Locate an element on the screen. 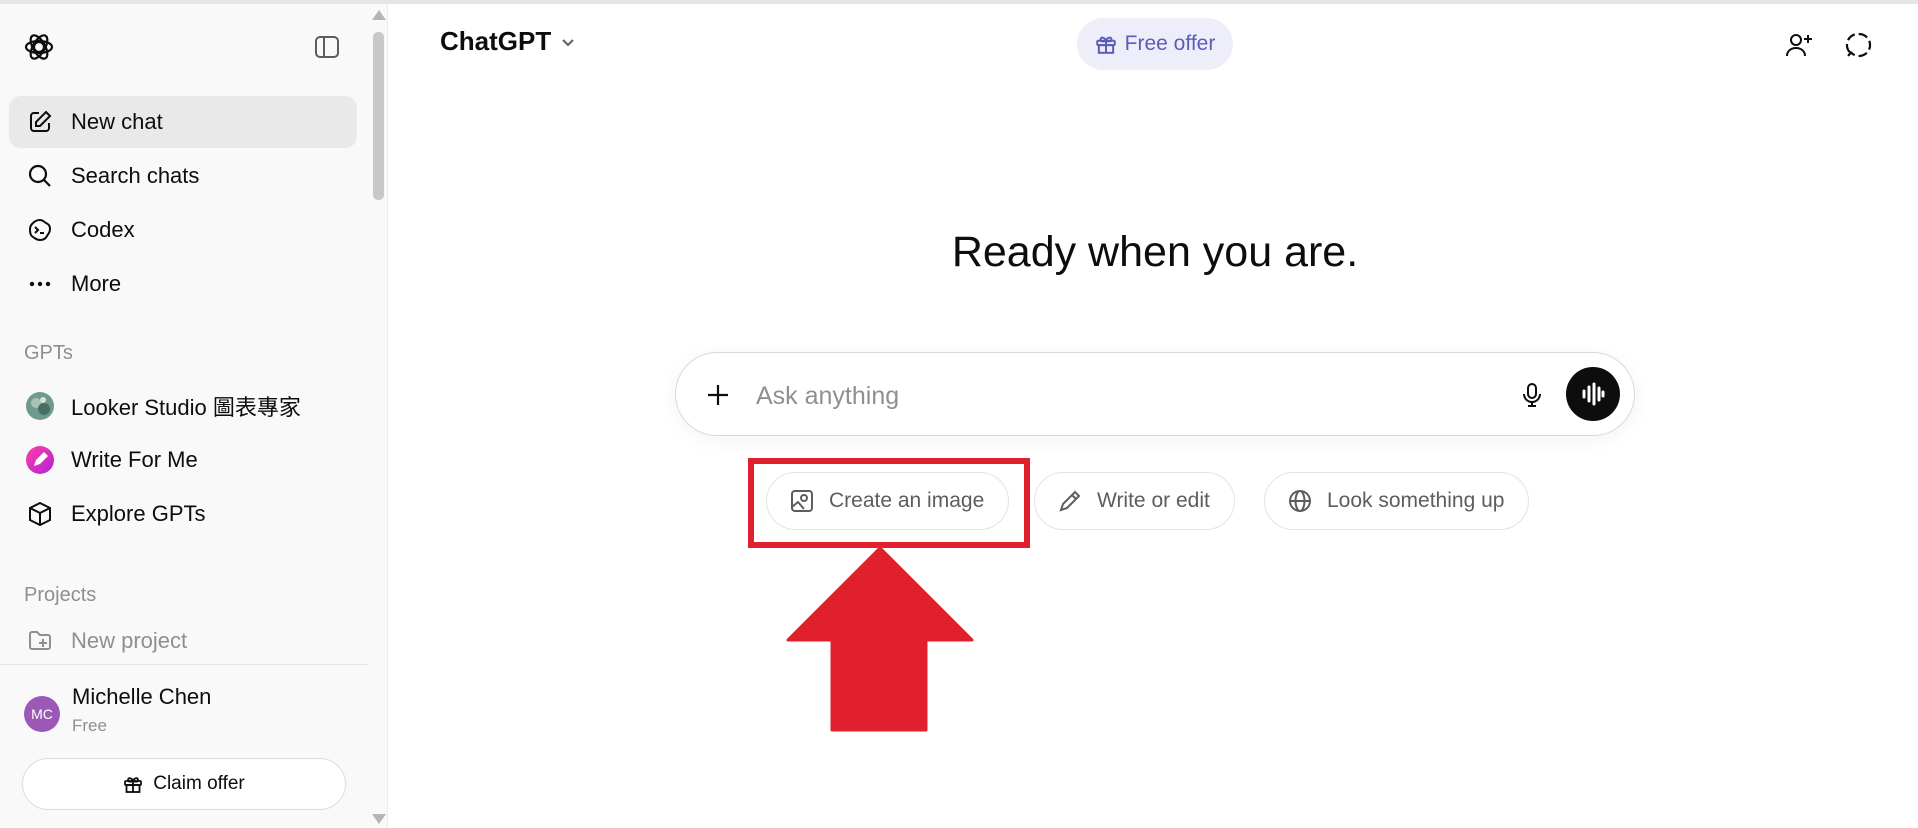 This screenshot has width=1918, height=828. sidebar-item-search-chats: Search chats is located at coordinates (183, 176).